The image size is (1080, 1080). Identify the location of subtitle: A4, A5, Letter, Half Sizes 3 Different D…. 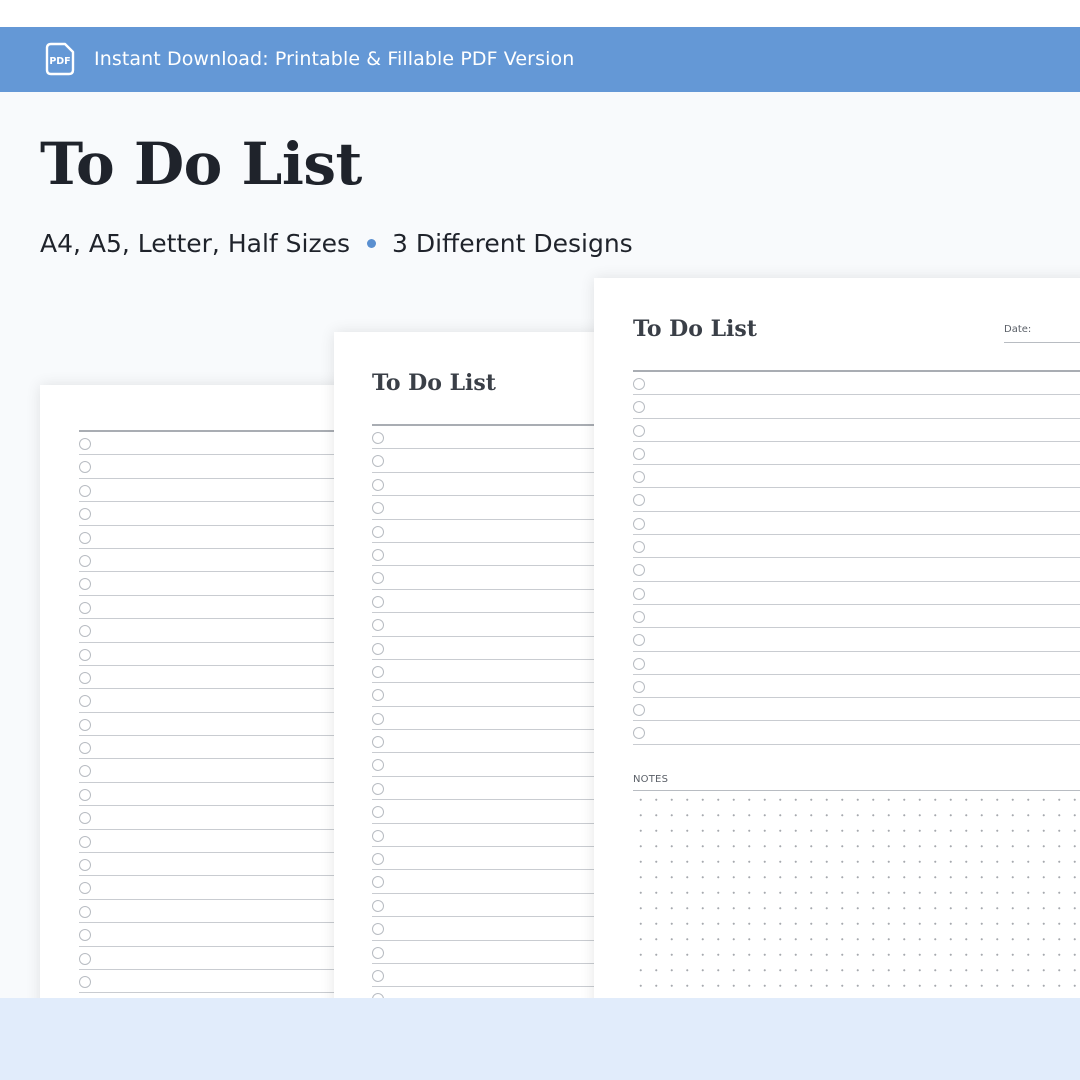
(336, 243).